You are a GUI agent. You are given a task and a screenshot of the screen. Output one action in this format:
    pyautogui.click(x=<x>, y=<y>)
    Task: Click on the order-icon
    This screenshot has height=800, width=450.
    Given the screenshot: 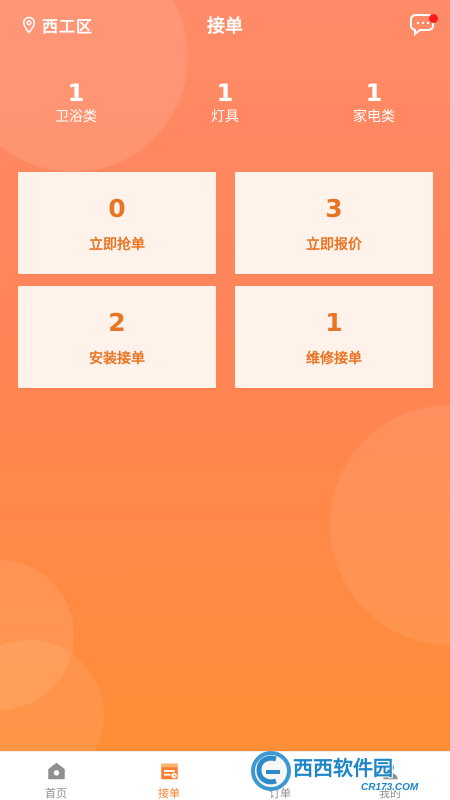 What is the action you would take?
    pyautogui.click(x=280, y=771)
    